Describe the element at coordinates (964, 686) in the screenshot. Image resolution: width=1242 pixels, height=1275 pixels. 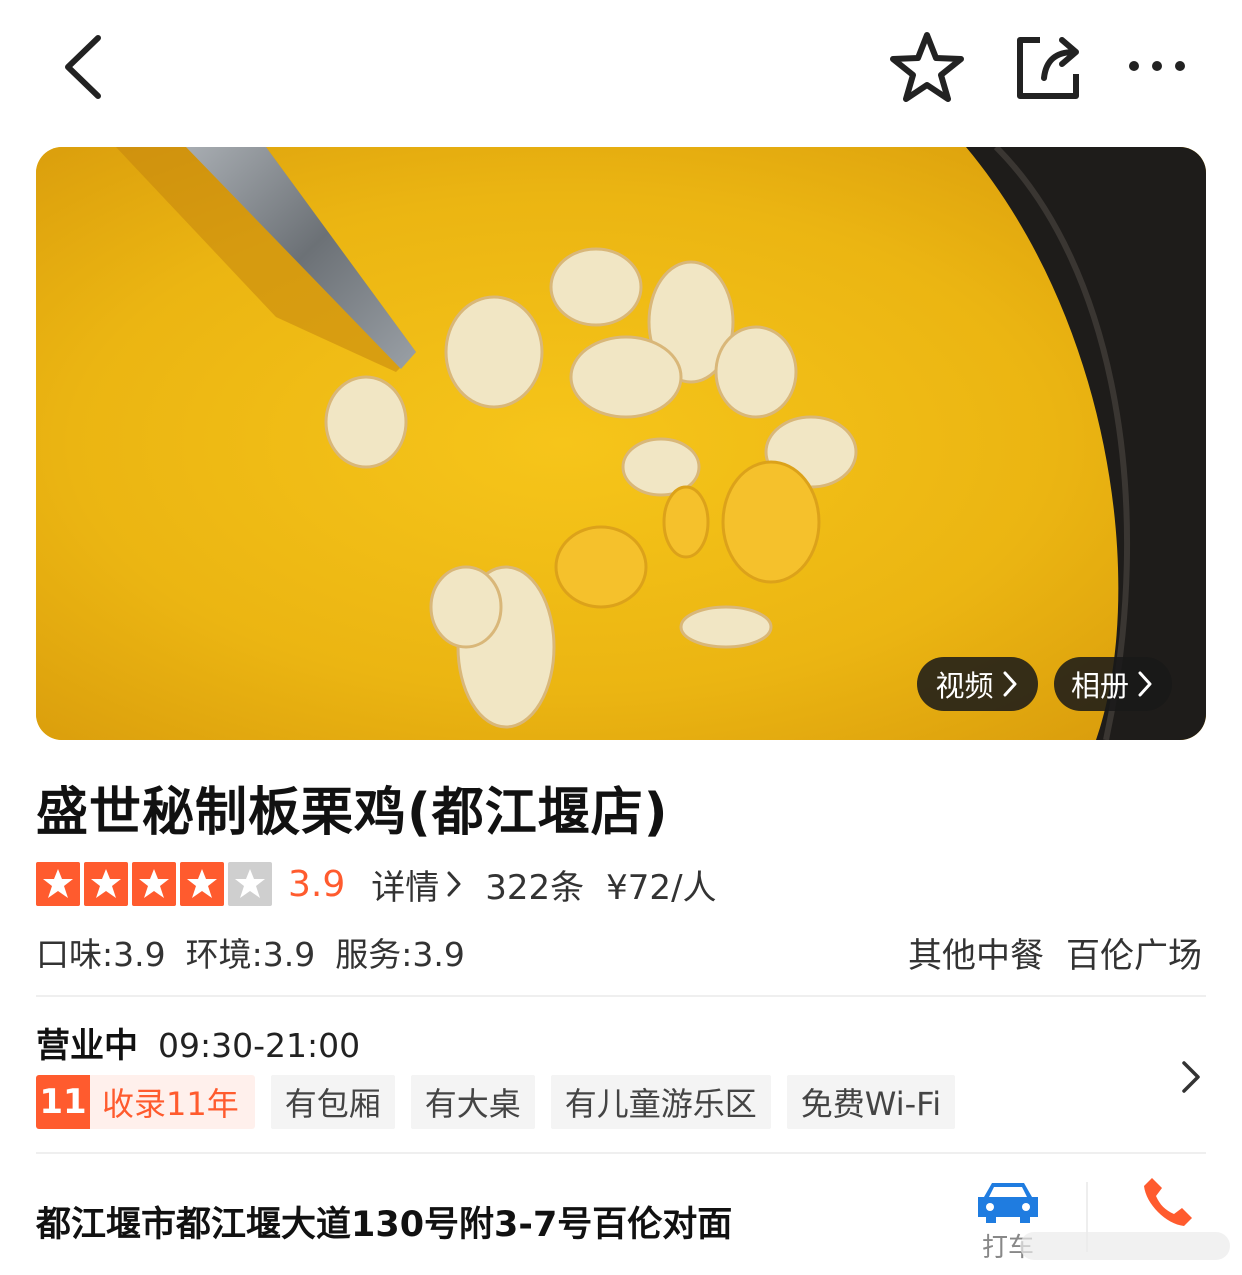
I see `video-label: 视频` at that location.